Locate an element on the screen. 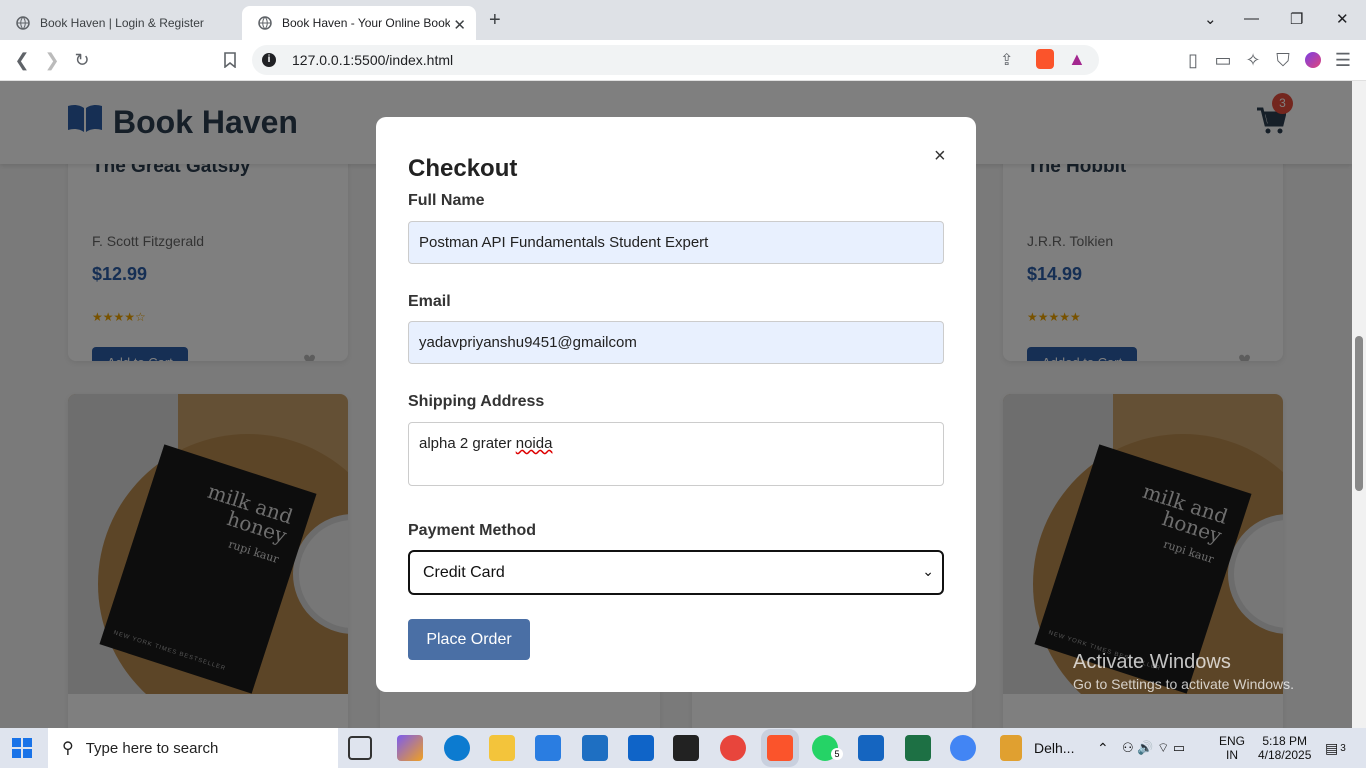 This screenshot has height=768, width=1366. brave-shield-icon is located at coordinates (1045, 59).